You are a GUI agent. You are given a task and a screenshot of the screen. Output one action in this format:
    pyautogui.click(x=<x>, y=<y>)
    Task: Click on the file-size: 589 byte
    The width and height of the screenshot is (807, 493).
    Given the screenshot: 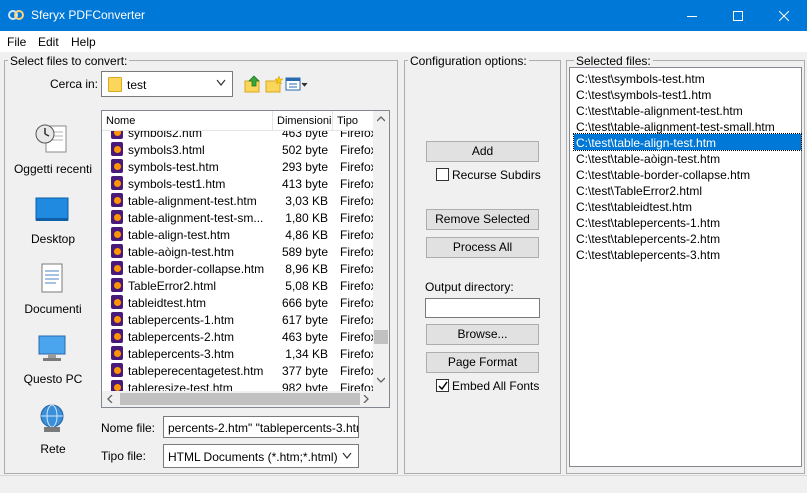 What is the action you would take?
    pyautogui.click(x=304, y=252)
    